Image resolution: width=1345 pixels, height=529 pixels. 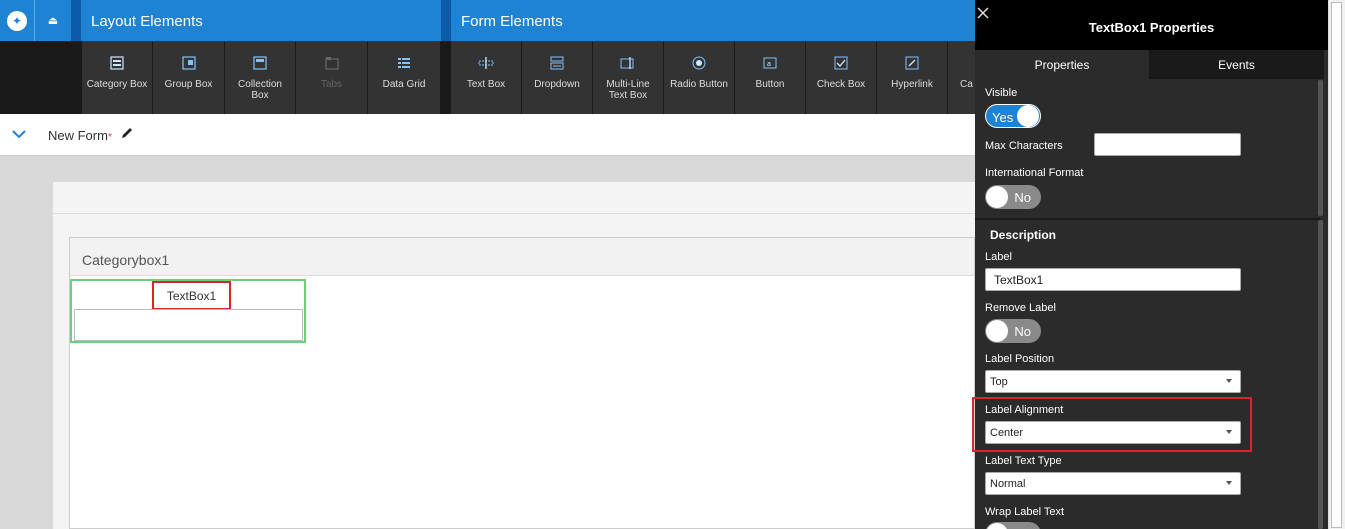 What do you see at coordinates (487, 135) in the screenshot?
I see `form-header: New Form*` at bounding box center [487, 135].